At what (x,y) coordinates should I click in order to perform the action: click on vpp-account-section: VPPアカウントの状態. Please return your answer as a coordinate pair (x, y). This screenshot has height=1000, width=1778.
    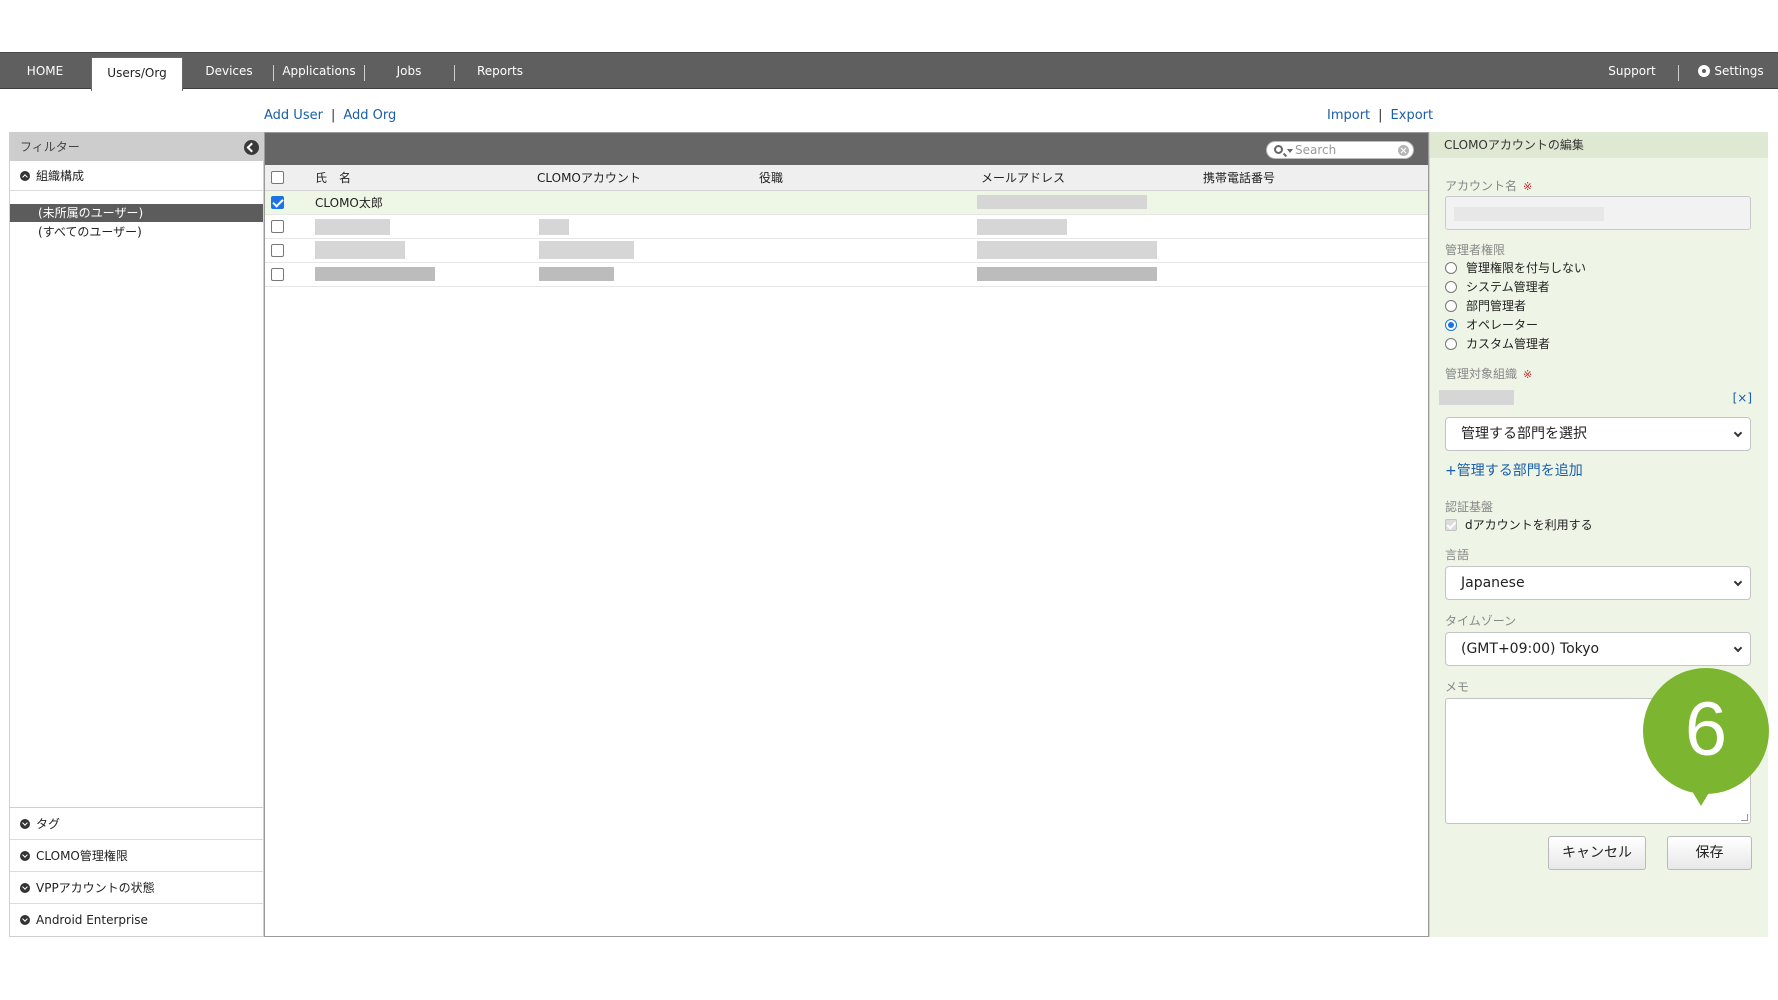
    Looking at the image, I should click on (136, 888).